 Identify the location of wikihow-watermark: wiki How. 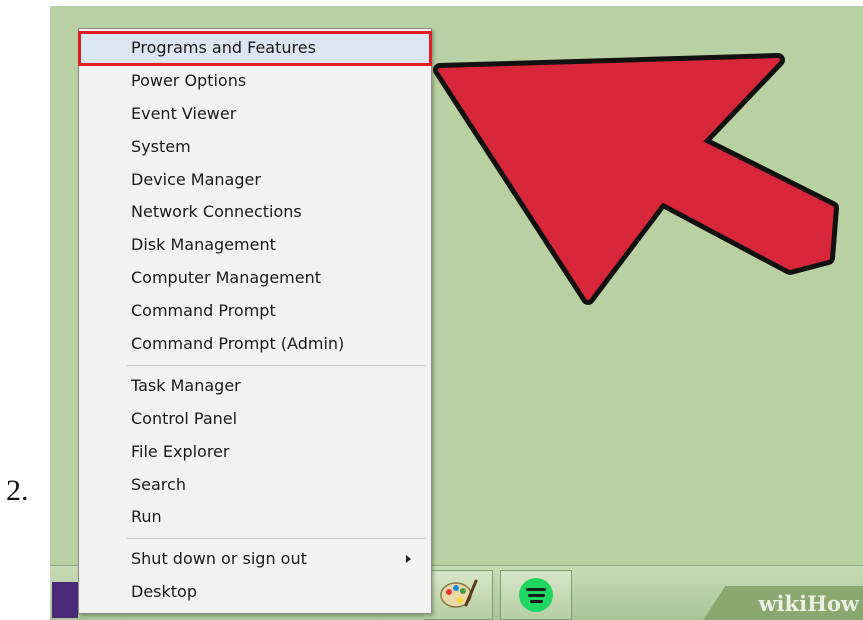
(783, 603).